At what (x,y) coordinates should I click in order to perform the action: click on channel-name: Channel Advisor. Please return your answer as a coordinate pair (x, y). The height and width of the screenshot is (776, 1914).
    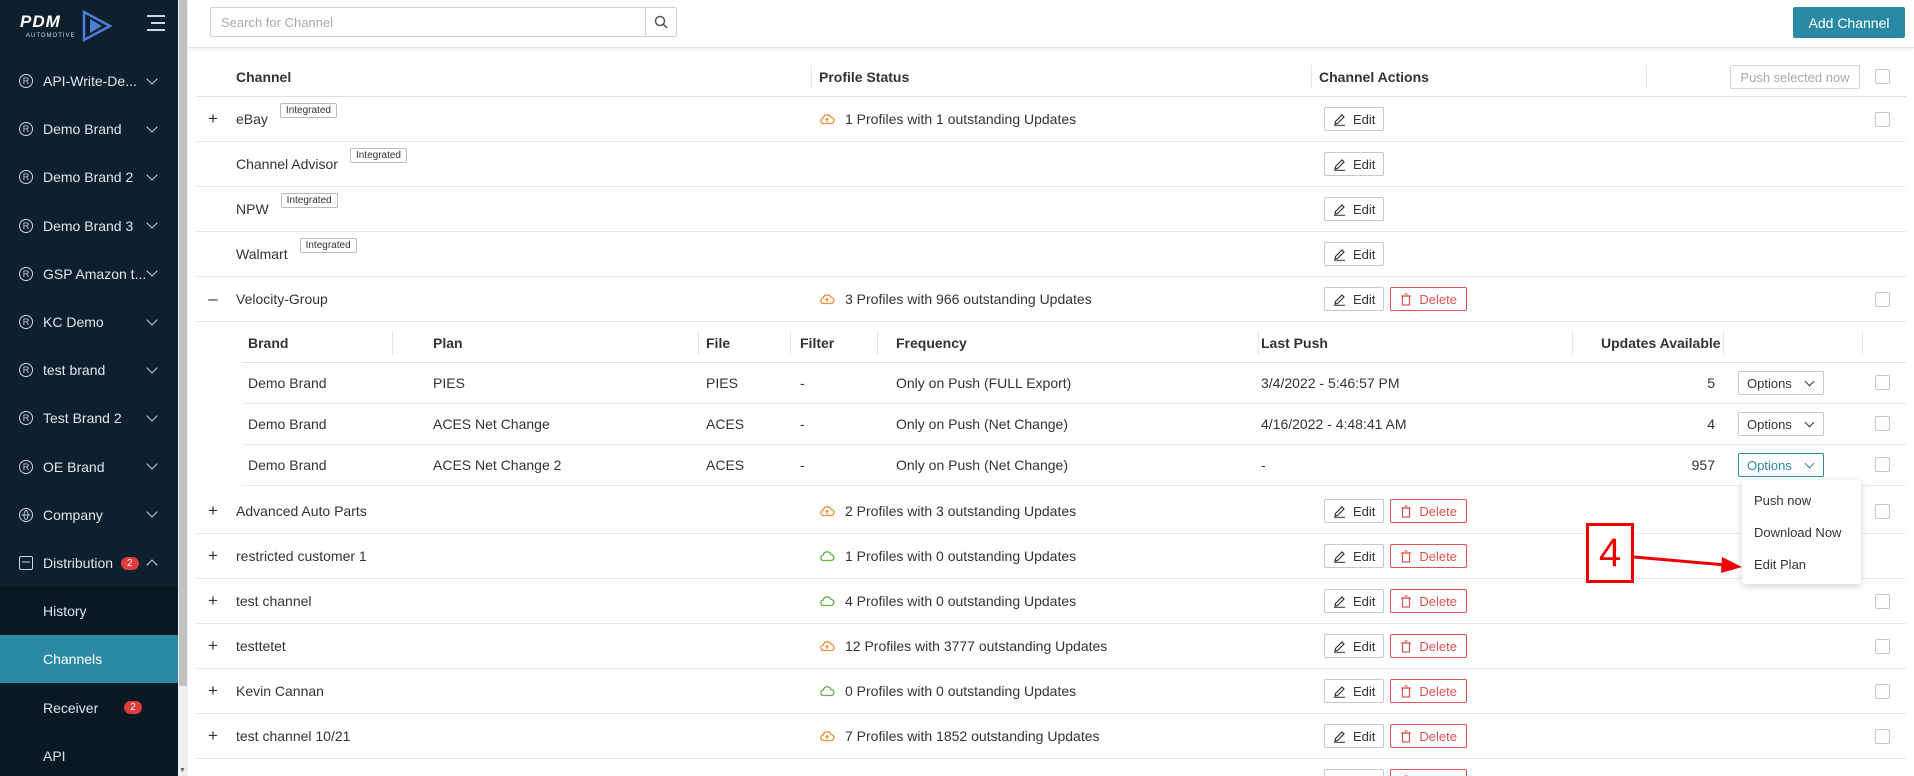
    Looking at the image, I should click on (287, 164).